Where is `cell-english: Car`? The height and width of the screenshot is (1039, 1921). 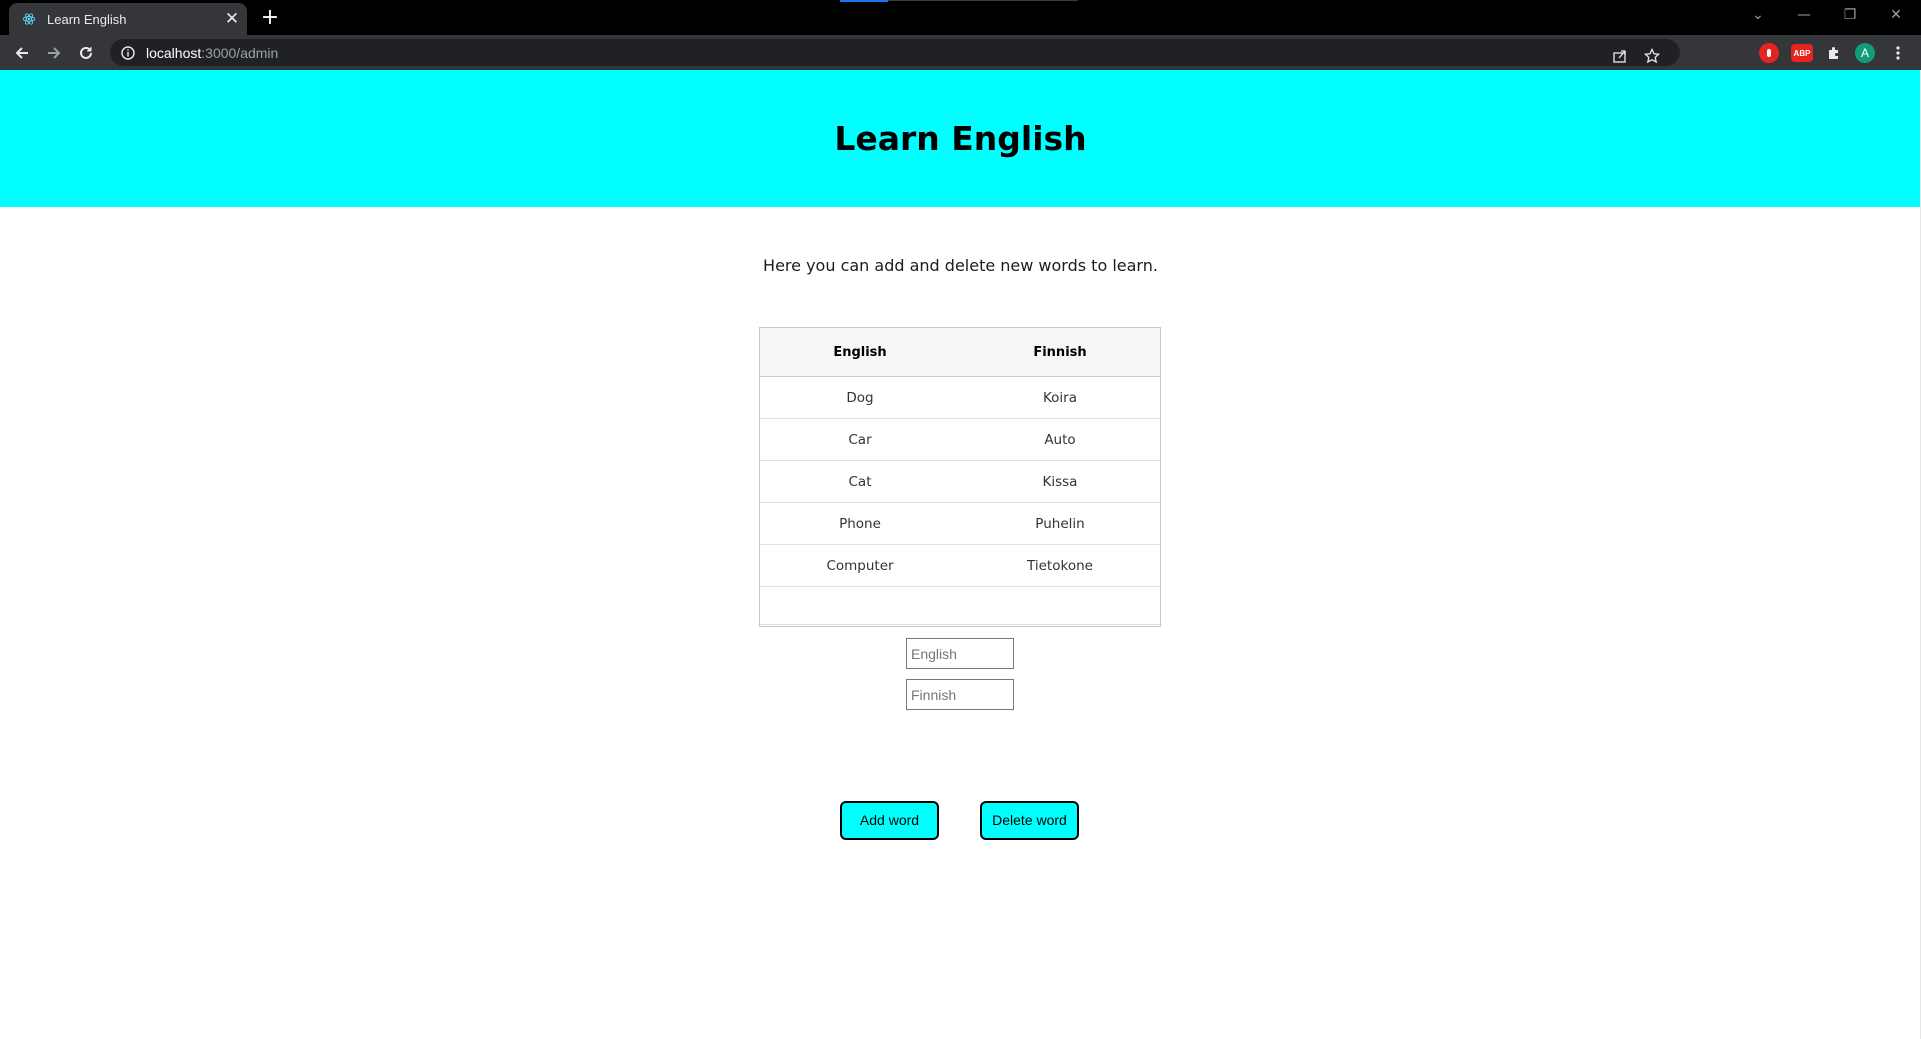
cell-english: Car is located at coordinates (860, 439).